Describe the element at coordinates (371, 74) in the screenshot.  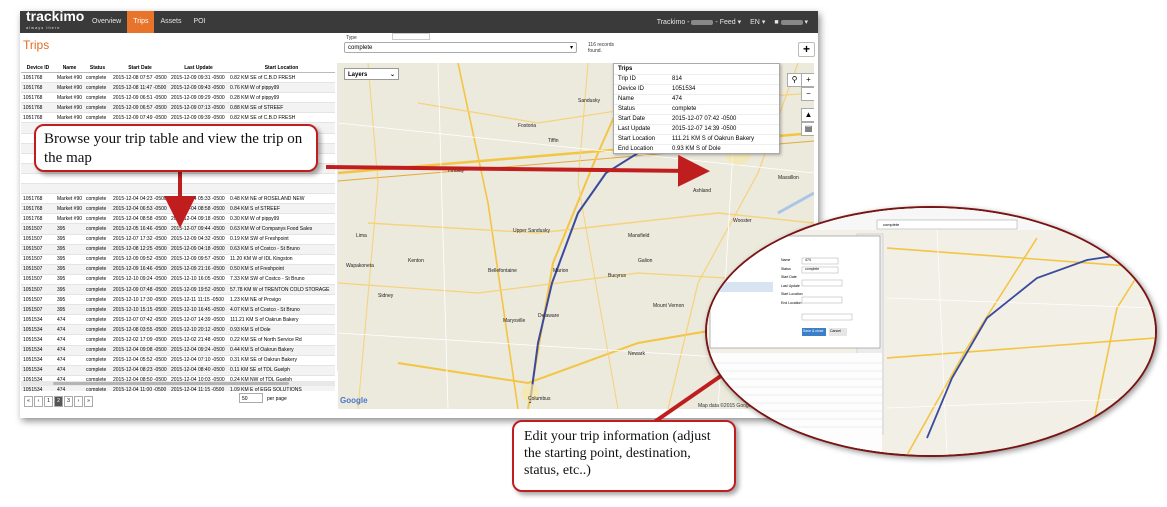
I see `layers-dropdown: Layers ⌄` at that location.